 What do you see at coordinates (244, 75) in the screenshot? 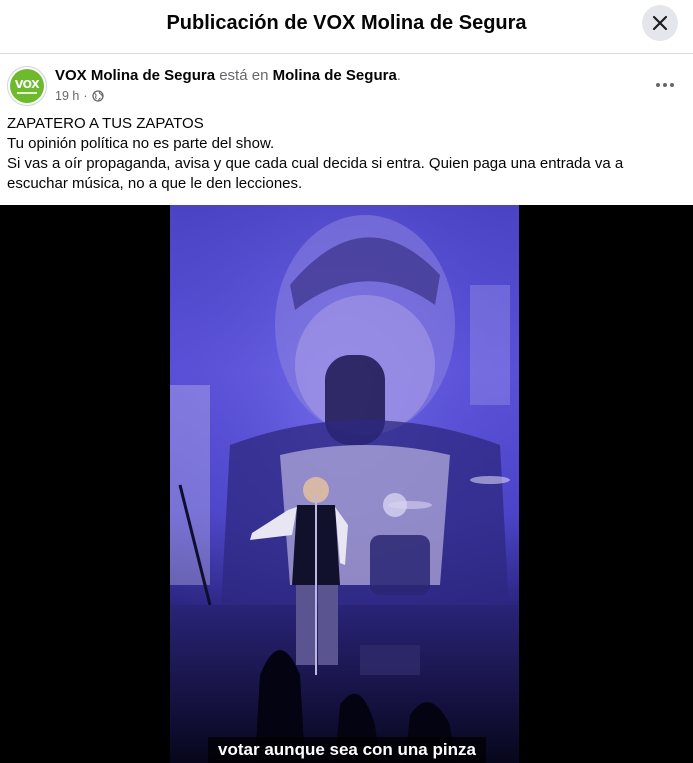
I see `connector-text: está en` at bounding box center [244, 75].